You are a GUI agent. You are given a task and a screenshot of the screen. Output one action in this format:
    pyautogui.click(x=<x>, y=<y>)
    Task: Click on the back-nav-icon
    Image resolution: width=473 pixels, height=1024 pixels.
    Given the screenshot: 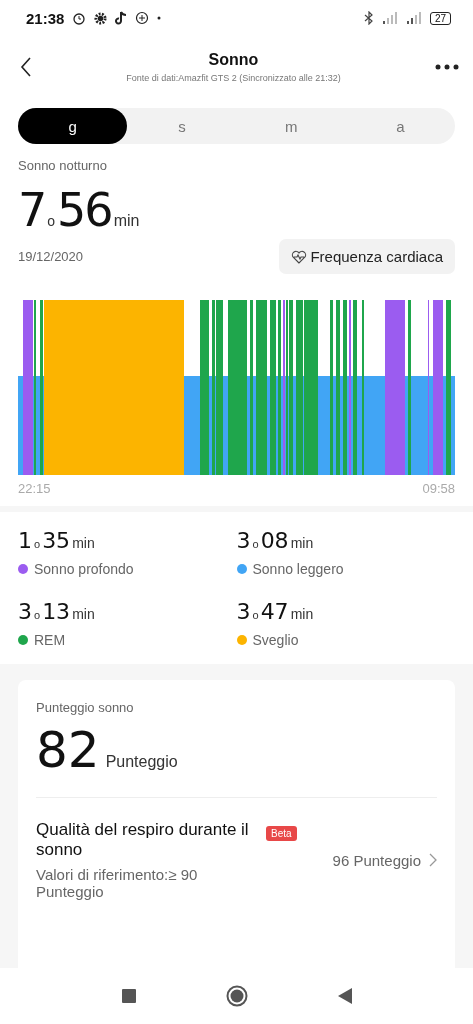 What is the action you would take?
    pyautogui.click(x=344, y=996)
    